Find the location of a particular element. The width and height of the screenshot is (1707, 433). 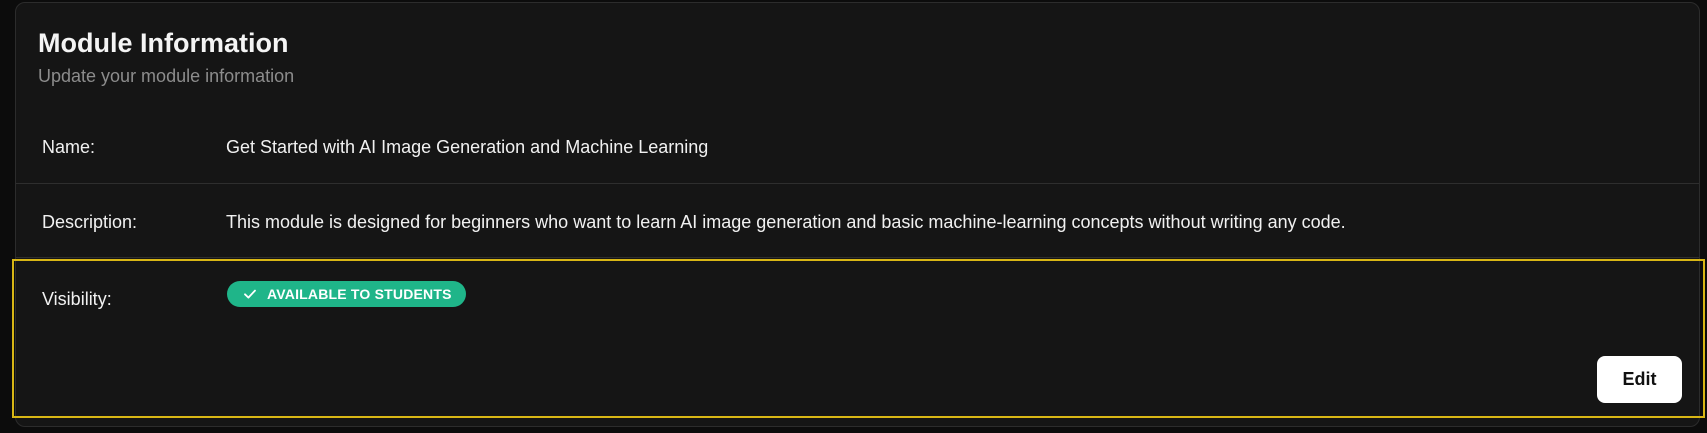

visibility-badge-text: AVAILABLE TO STUDENTS is located at coordinates (359, 294).